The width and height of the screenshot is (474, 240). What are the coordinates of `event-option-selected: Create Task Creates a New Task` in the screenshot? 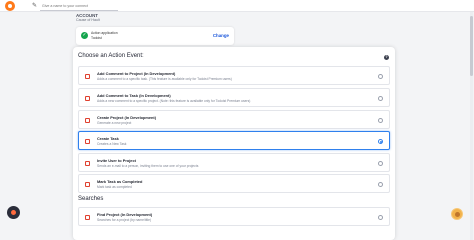 It's located at (234, 140).